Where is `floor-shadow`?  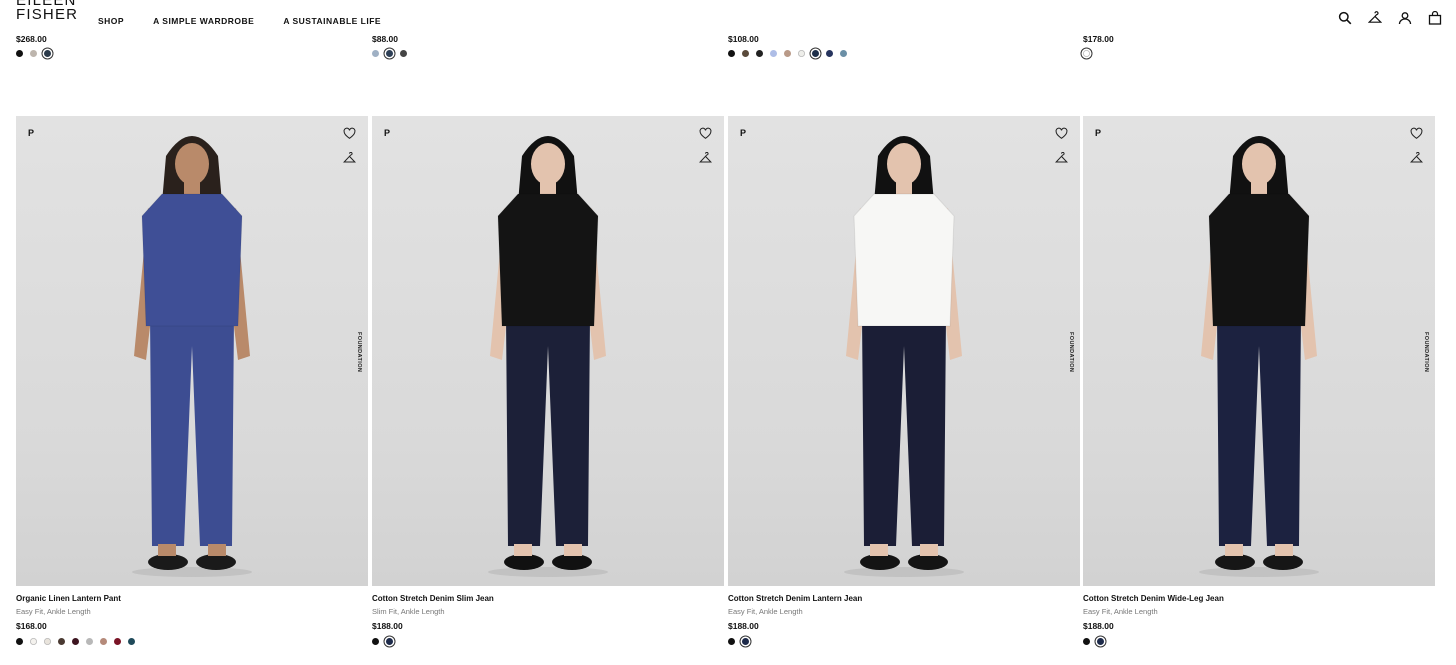
floor-shadow is located at coordinates (1259, 572).